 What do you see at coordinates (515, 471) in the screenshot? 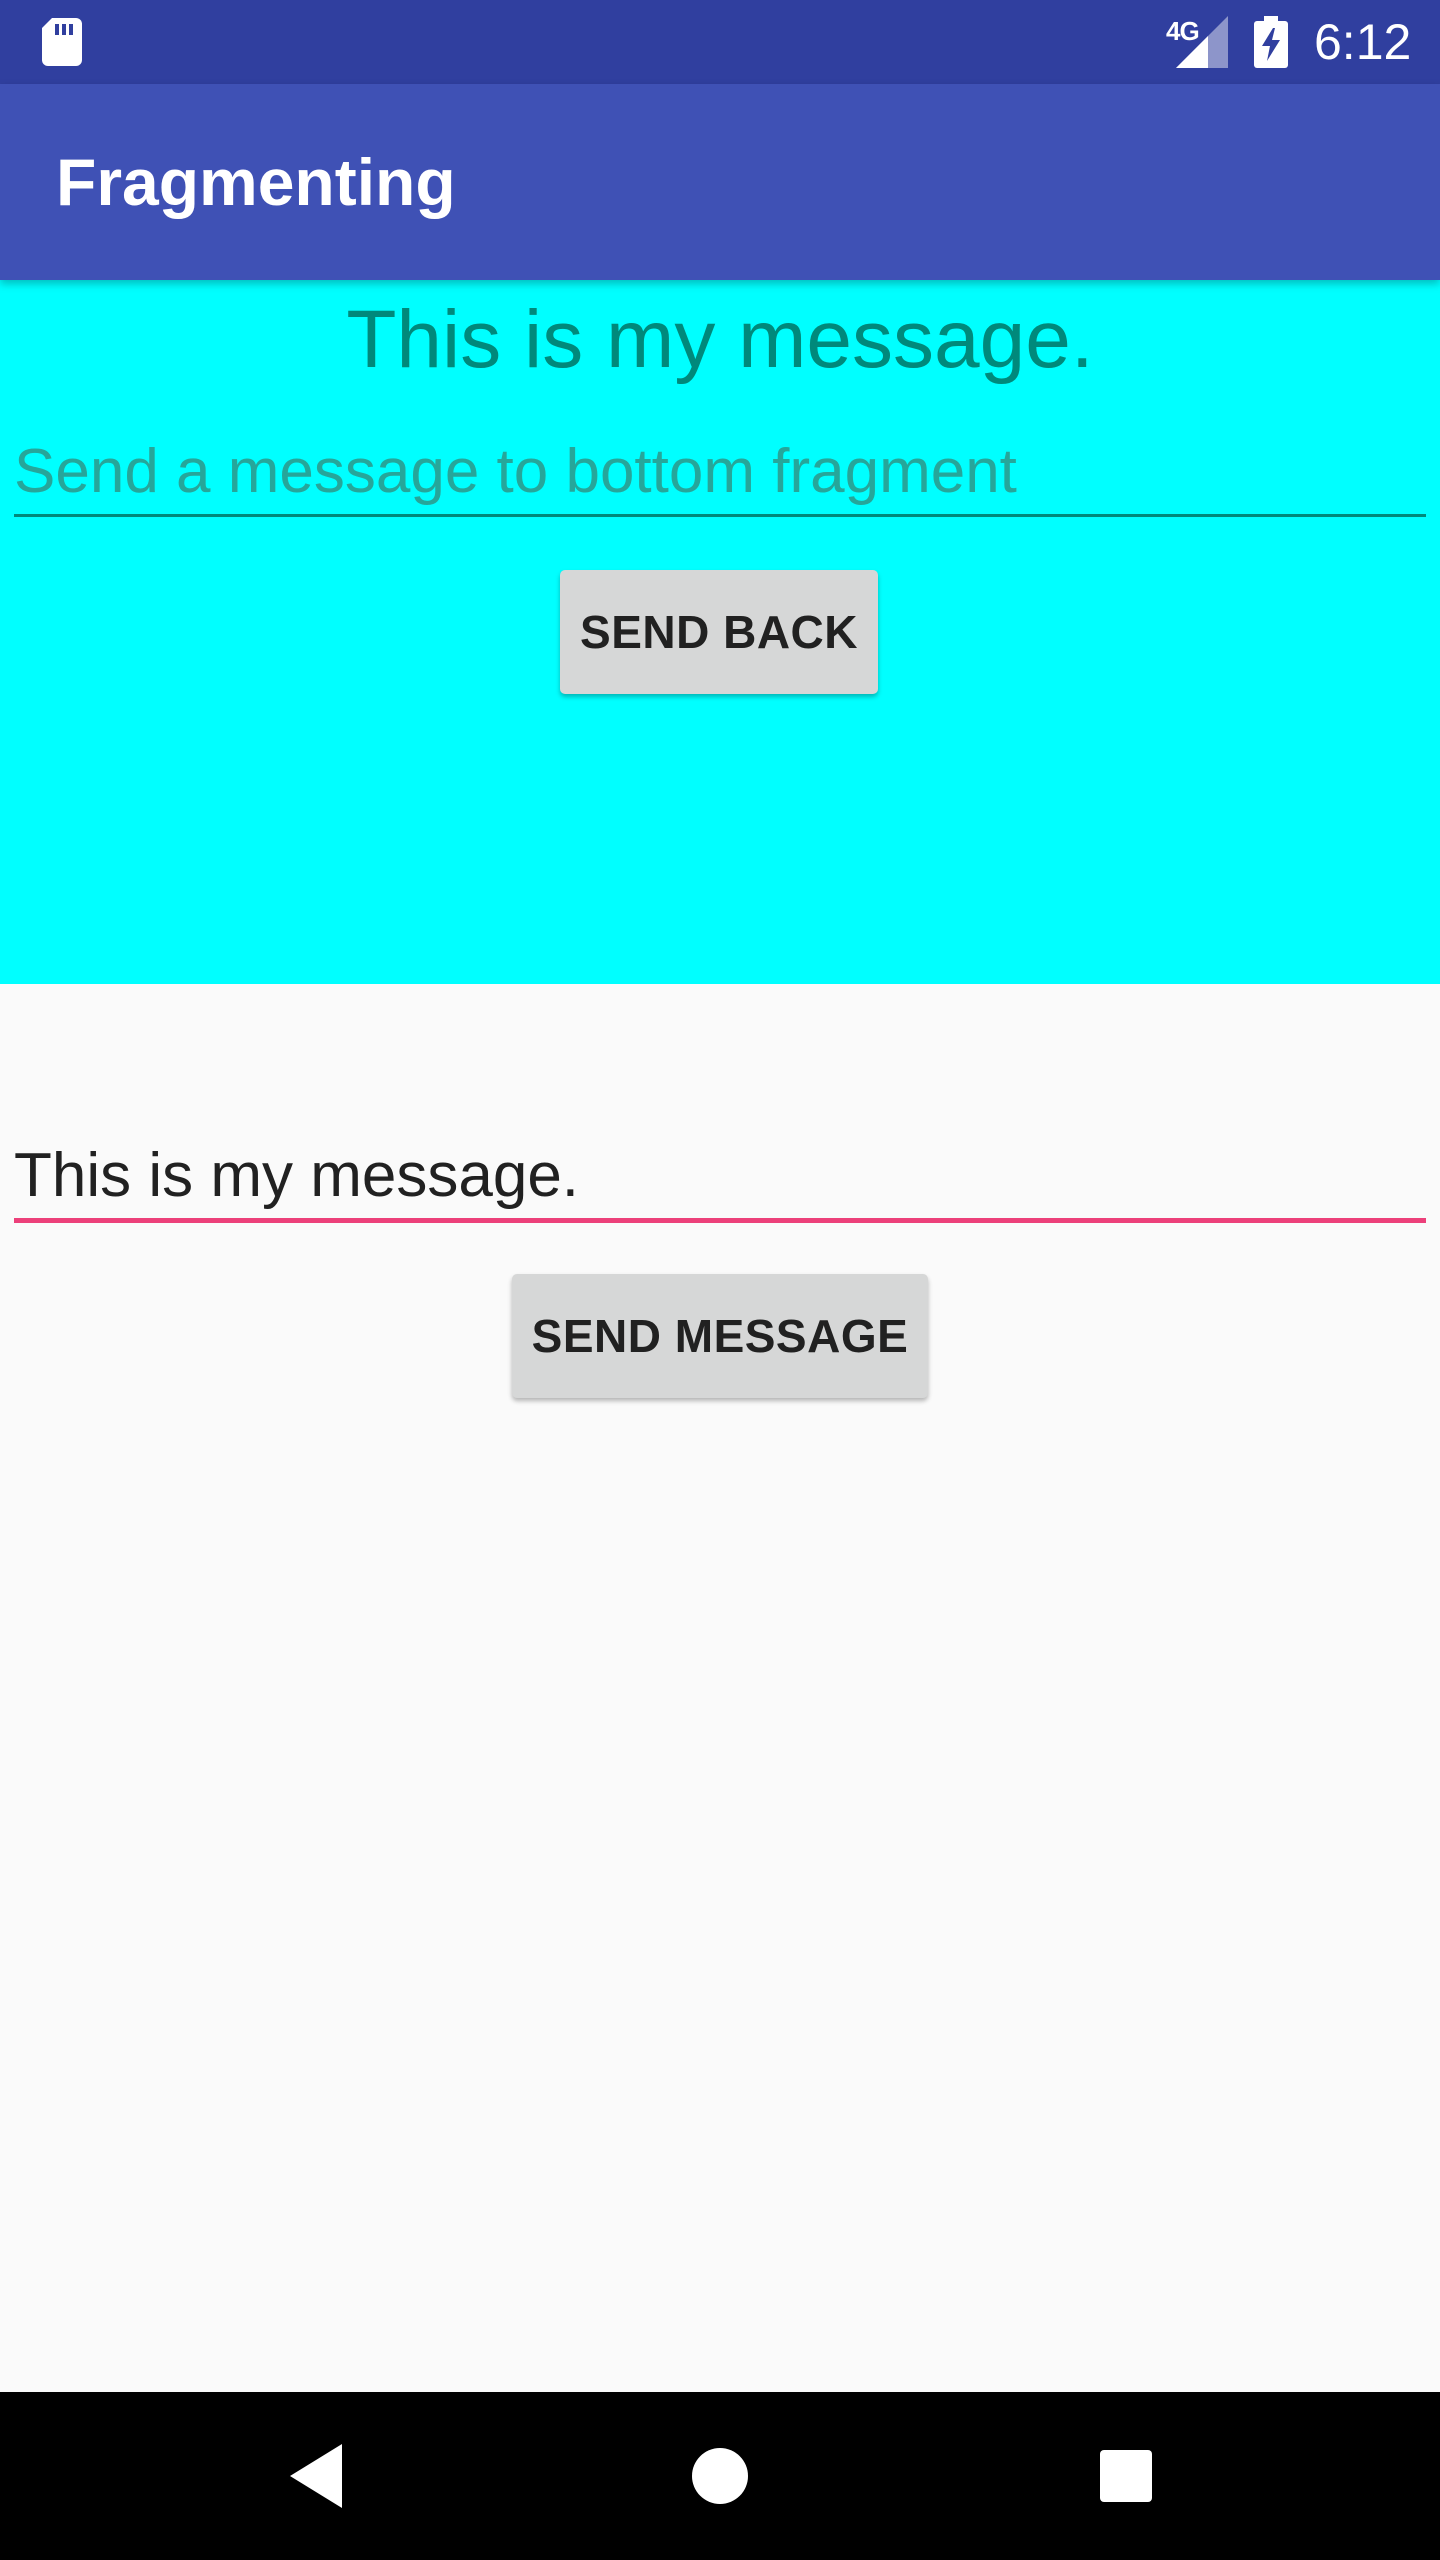
I see `message-to-bottom-placeholder: Send a message to bottom fragment` at bounding box center [515, 471].